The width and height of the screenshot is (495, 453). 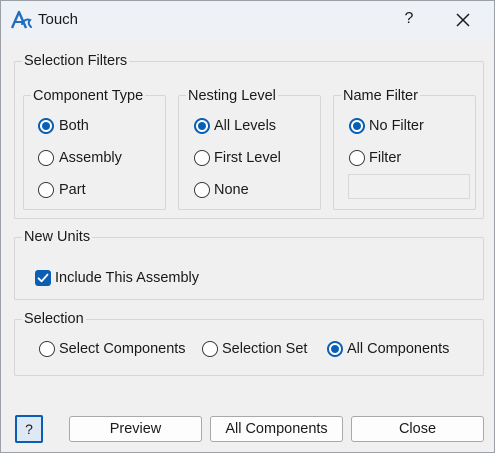 I want to click on preview-button: Preview, so click(x=135, y=429).